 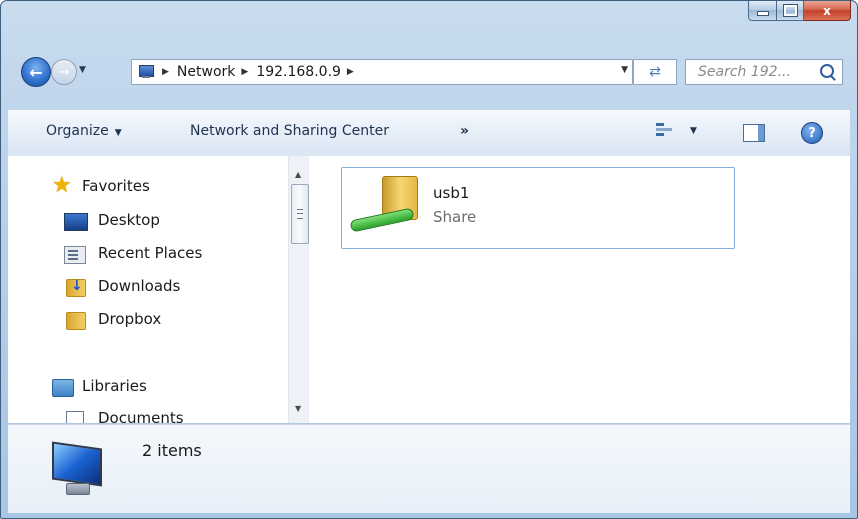 What do you see at coordinates (114, 386) in the screenshot?
I see `sidebar-item-libraries: Libraries` at bounding box center [114, 386].